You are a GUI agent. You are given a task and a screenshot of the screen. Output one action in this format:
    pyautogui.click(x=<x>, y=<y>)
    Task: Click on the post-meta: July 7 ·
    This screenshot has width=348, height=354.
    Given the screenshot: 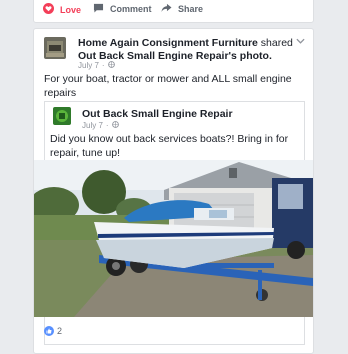 What is the action you would take?
    pyautogui.click(x=96, y=65)
    